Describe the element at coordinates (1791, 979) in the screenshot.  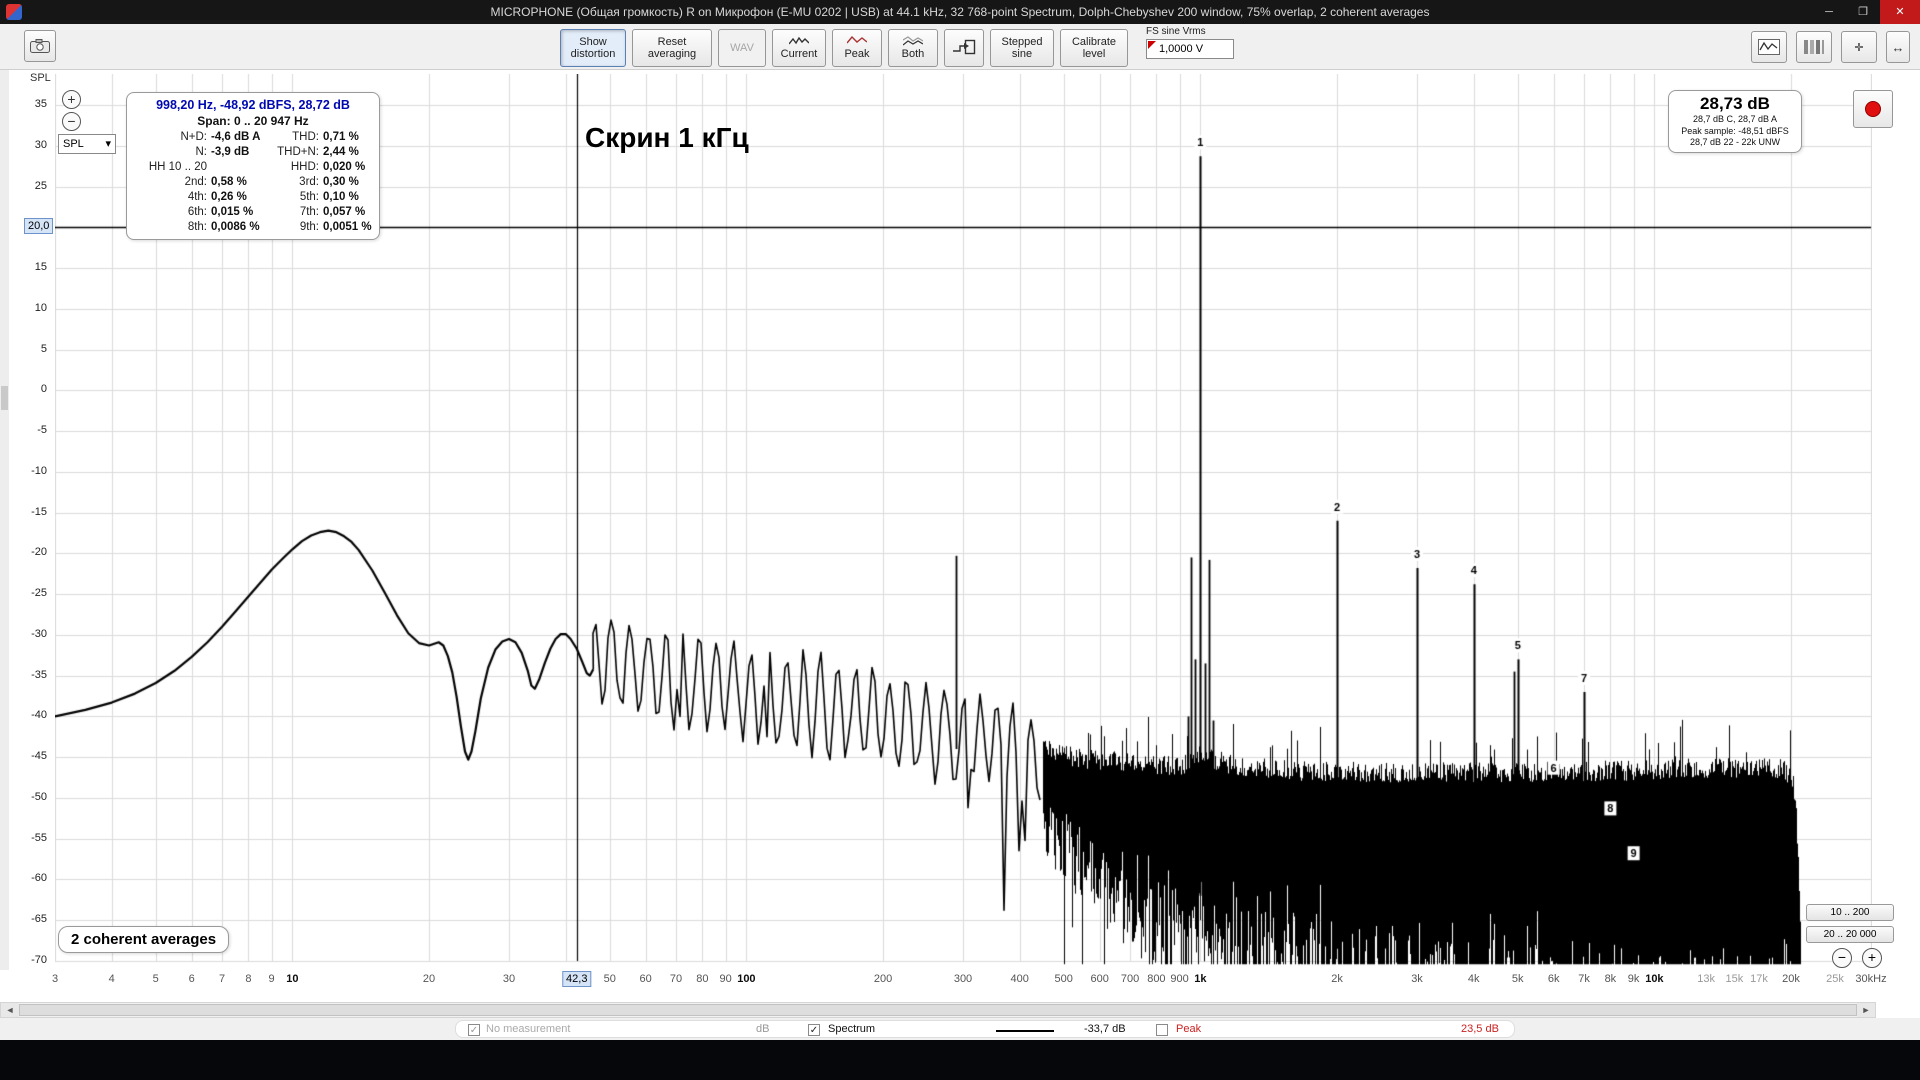
I see `x-tick-label: 20k` at that location.